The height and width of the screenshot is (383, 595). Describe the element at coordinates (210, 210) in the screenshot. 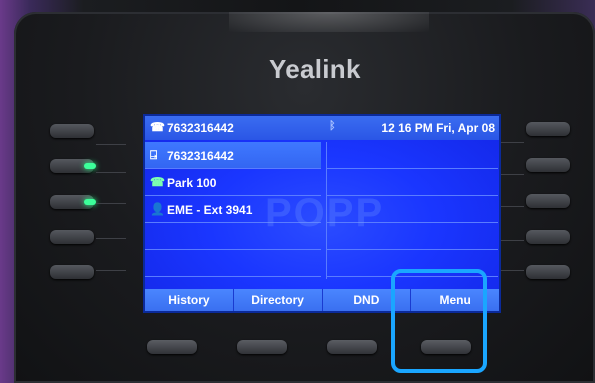

I see `line-label: EME - Ext 3941` at that location.